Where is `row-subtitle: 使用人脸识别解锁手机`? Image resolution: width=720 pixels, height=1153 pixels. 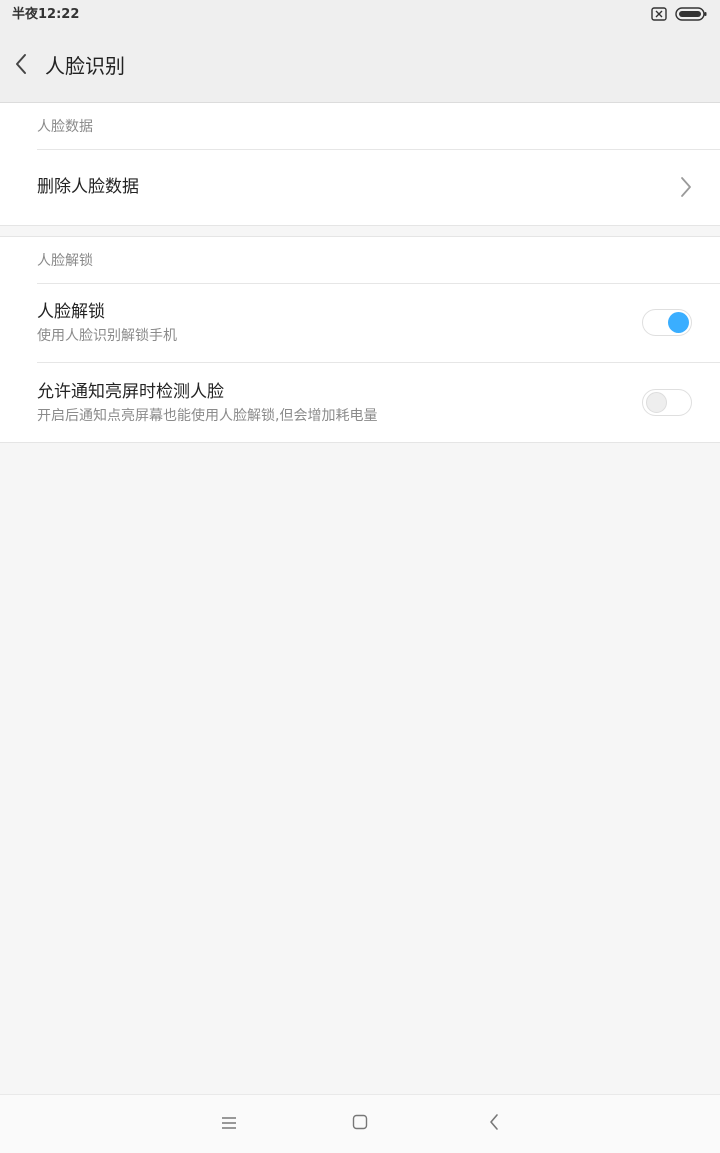 row-subtitle: 使用人脸识别解锁手机 is located at coordinates (107, 336).